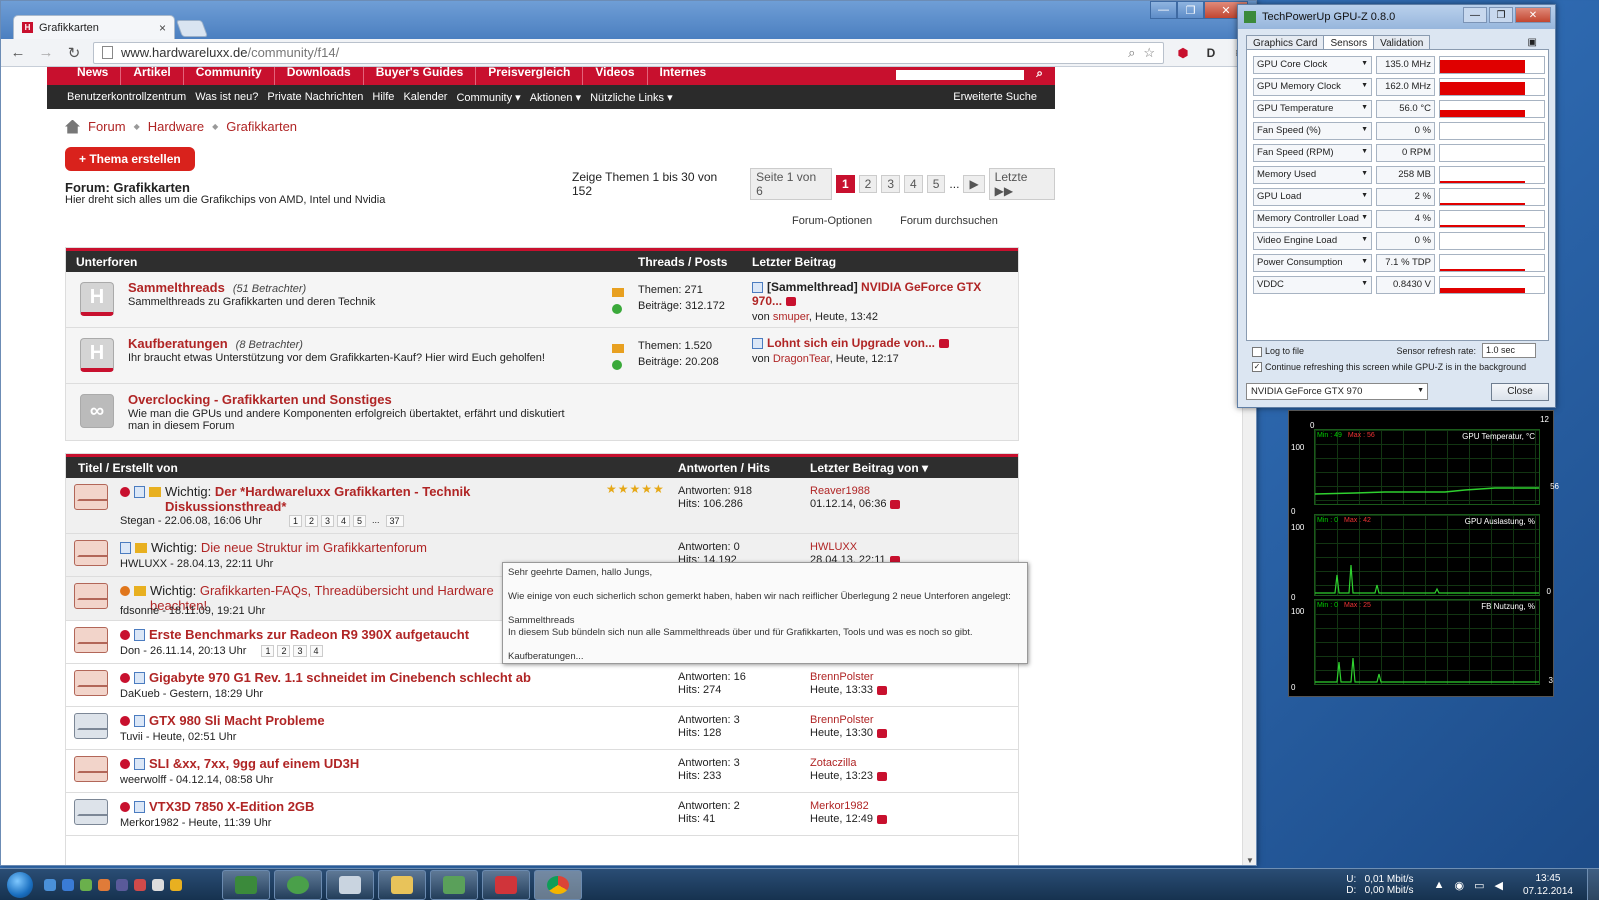 This screenshot has height=900, width=1599. Describe the element at coordinates (1520, 392) in the screenshot. I see `gpuz-close-action-button: Close` at that location.